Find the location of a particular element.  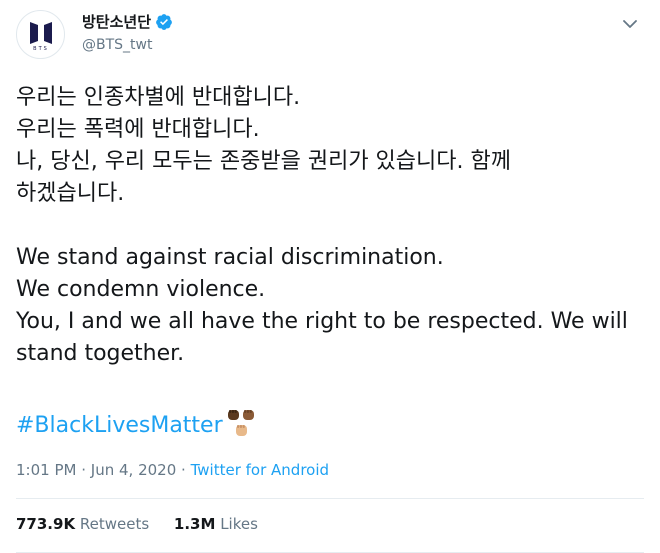

likes-stat: 1.3M Likes is located at coordinates (216, 524).